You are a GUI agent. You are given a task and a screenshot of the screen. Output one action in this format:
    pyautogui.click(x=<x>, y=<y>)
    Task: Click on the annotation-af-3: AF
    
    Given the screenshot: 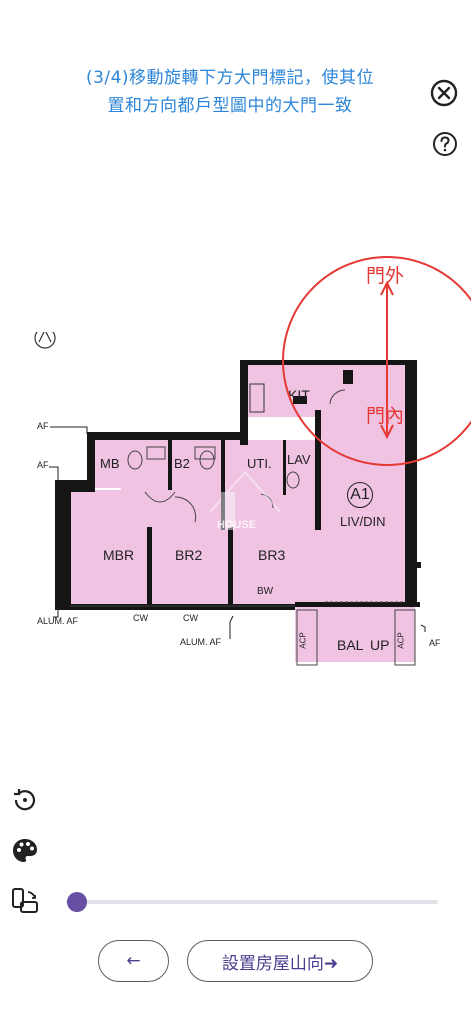 What is the action you would take?
    pyautogui.click(x=435, y=643)
    